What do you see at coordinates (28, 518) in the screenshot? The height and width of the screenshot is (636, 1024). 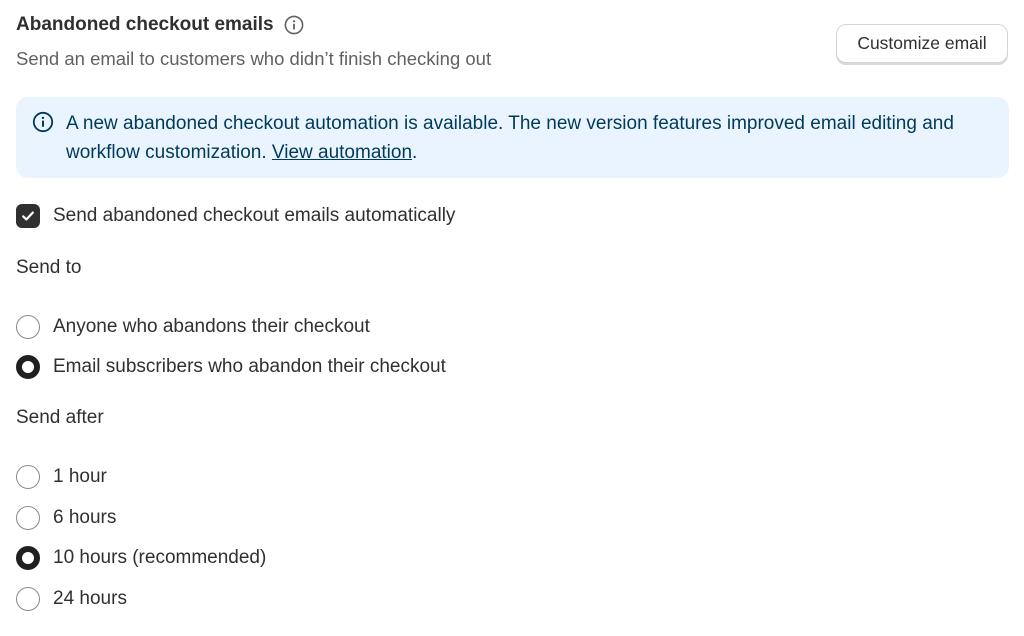 I see `send-after-radio-6-hours` at bounding box center [28, 518].